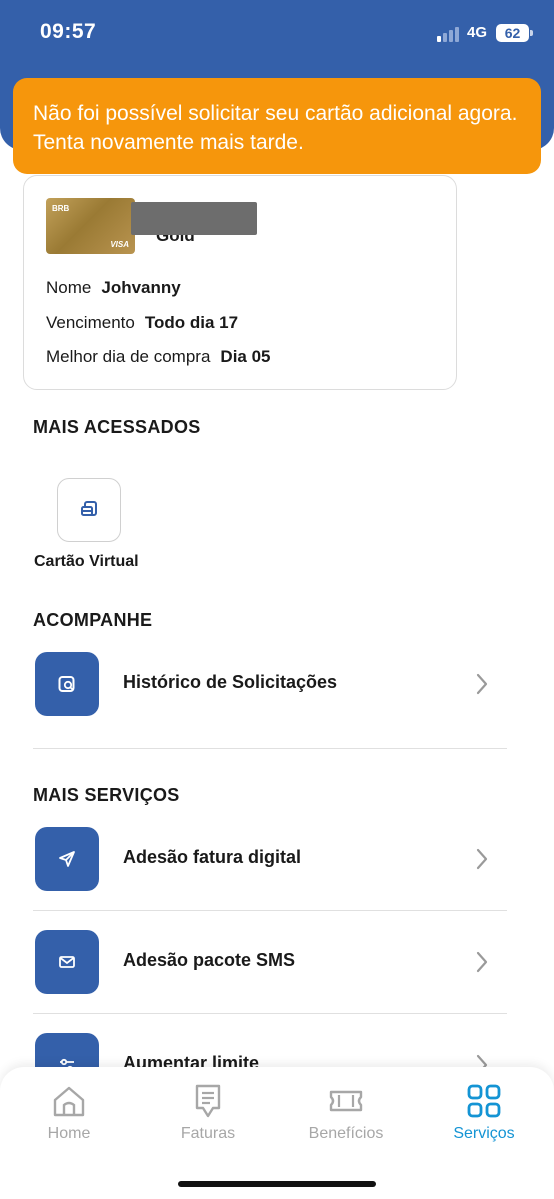 This screenshot has height=1199, width=554. I want to click on status-time: 09:57, so click(68, 31).